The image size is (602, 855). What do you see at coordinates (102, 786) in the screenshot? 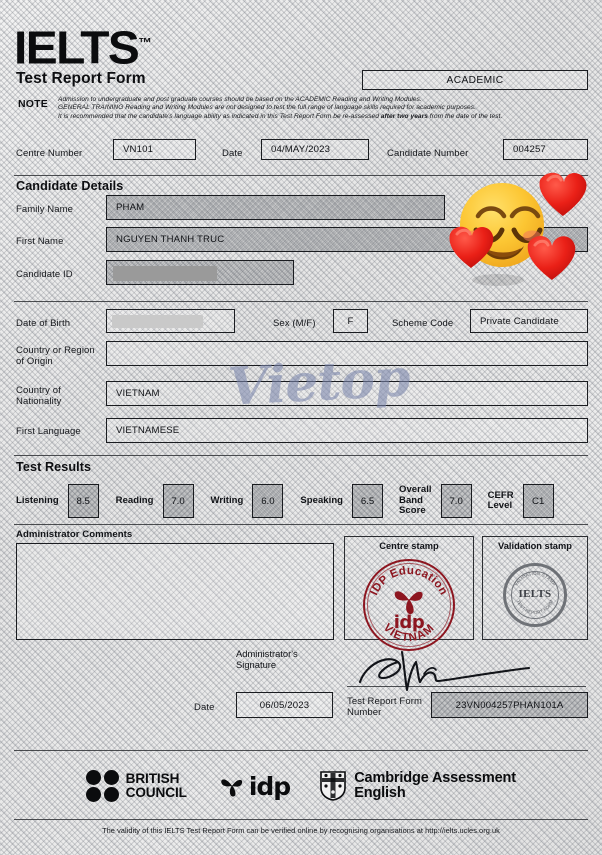
I see `british-council-dots-icon` at bounding box center [102, 786].